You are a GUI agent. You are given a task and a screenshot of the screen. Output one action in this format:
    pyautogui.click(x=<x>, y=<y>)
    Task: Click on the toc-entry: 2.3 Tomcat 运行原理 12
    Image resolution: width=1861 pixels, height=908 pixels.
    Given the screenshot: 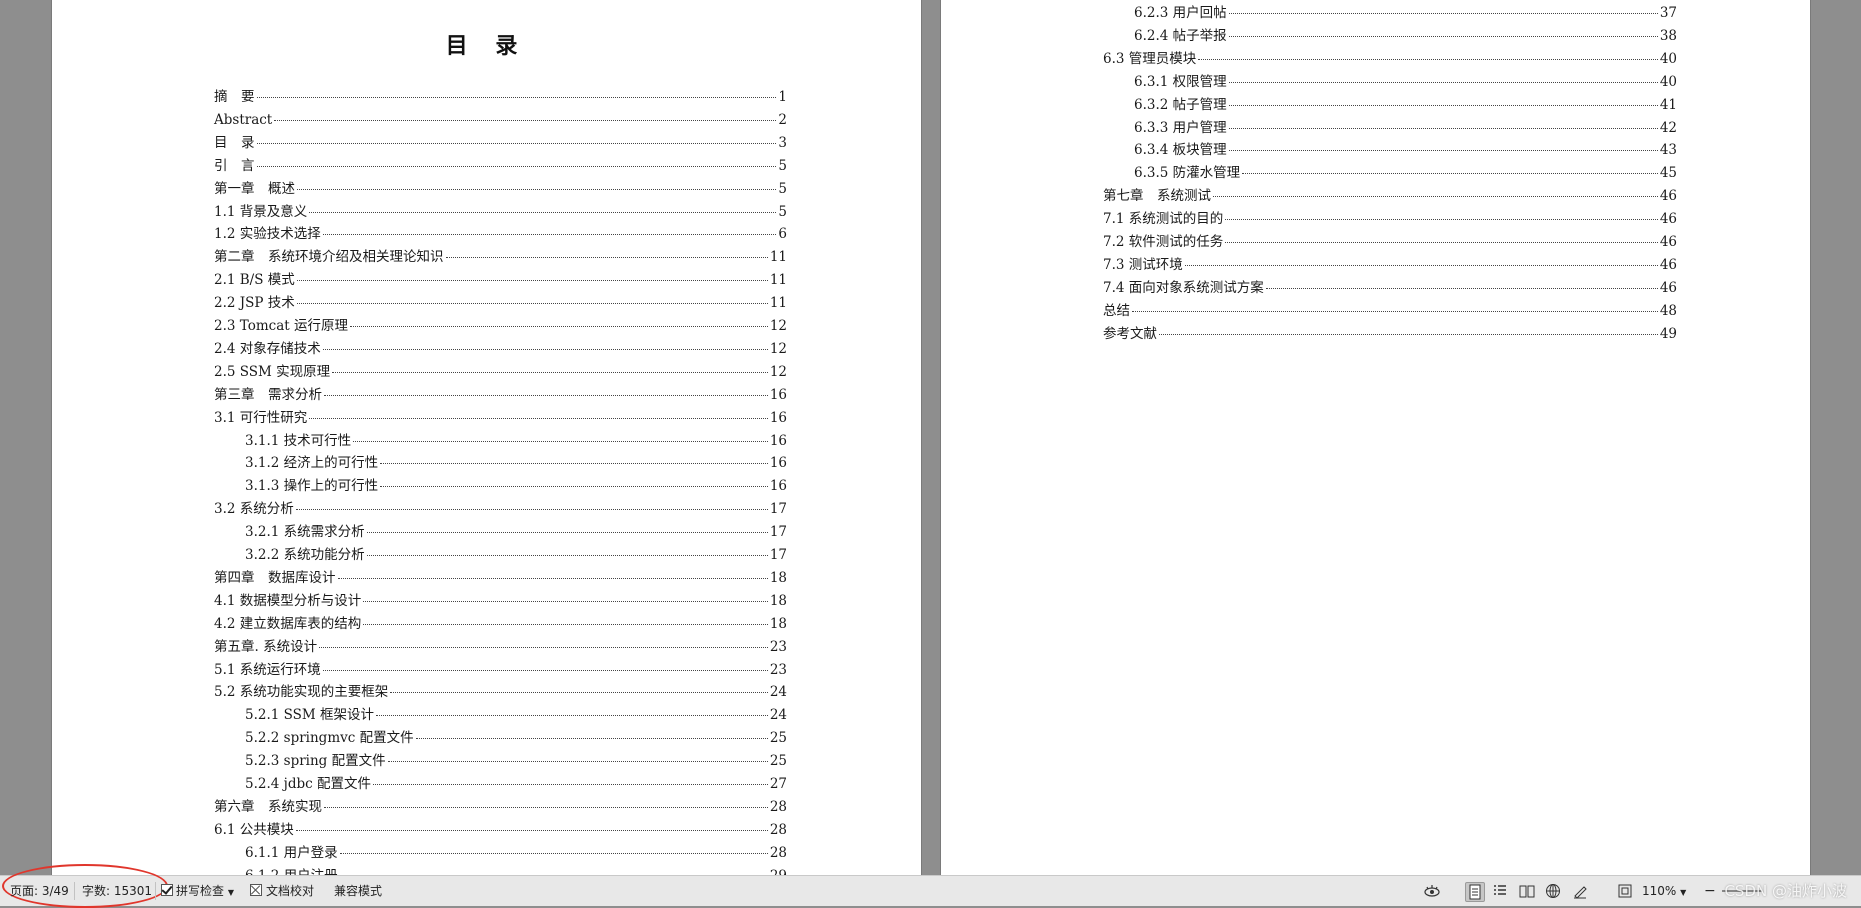 What is the action you would take?
    pyautogui.click(x=500, y=326)
    